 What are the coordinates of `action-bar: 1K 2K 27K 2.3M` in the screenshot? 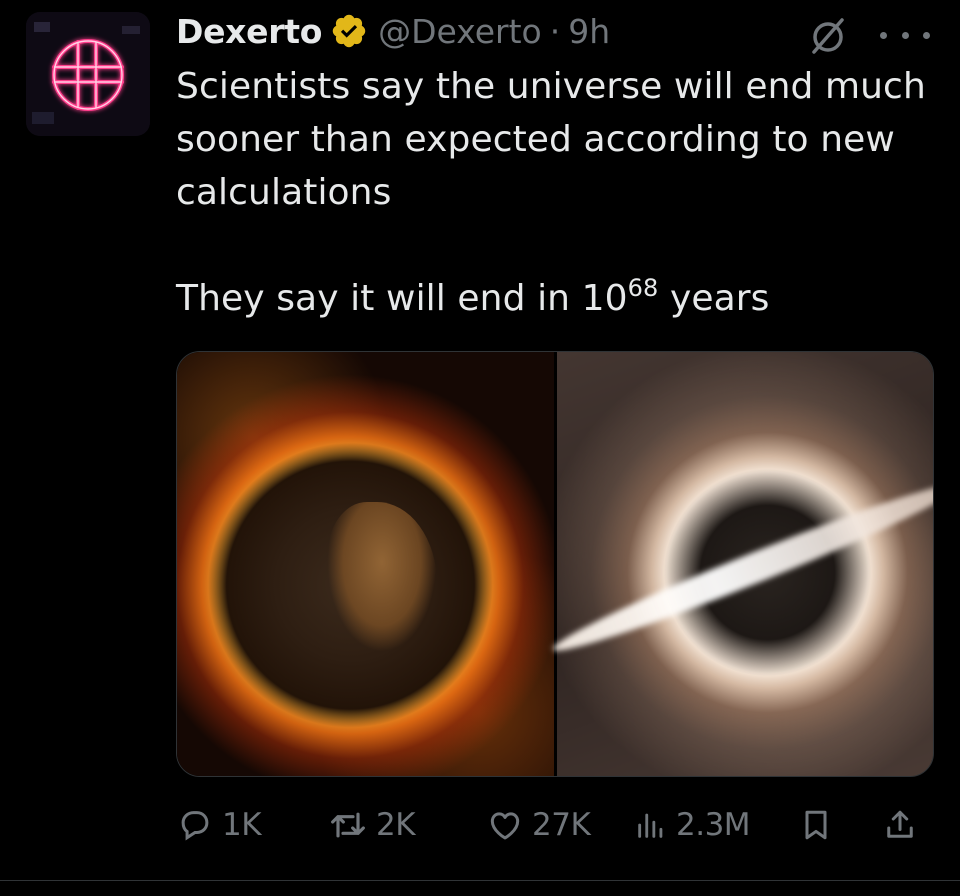 It's located at (556, 825).